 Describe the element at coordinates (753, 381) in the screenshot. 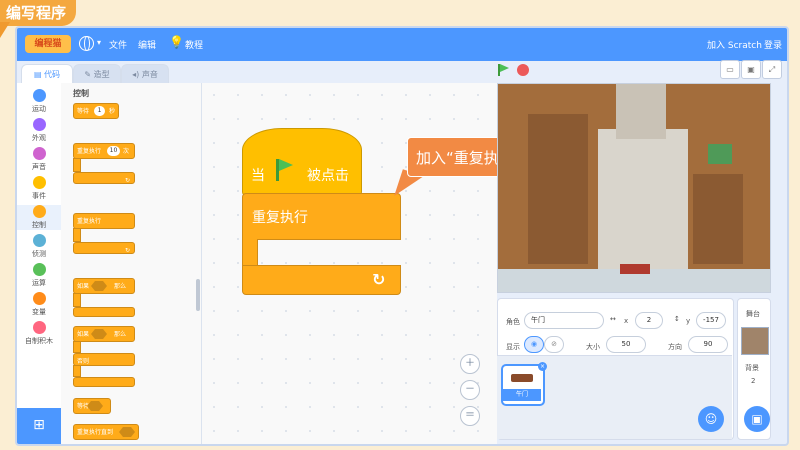

I see `backdrop-count: 2` at that location.